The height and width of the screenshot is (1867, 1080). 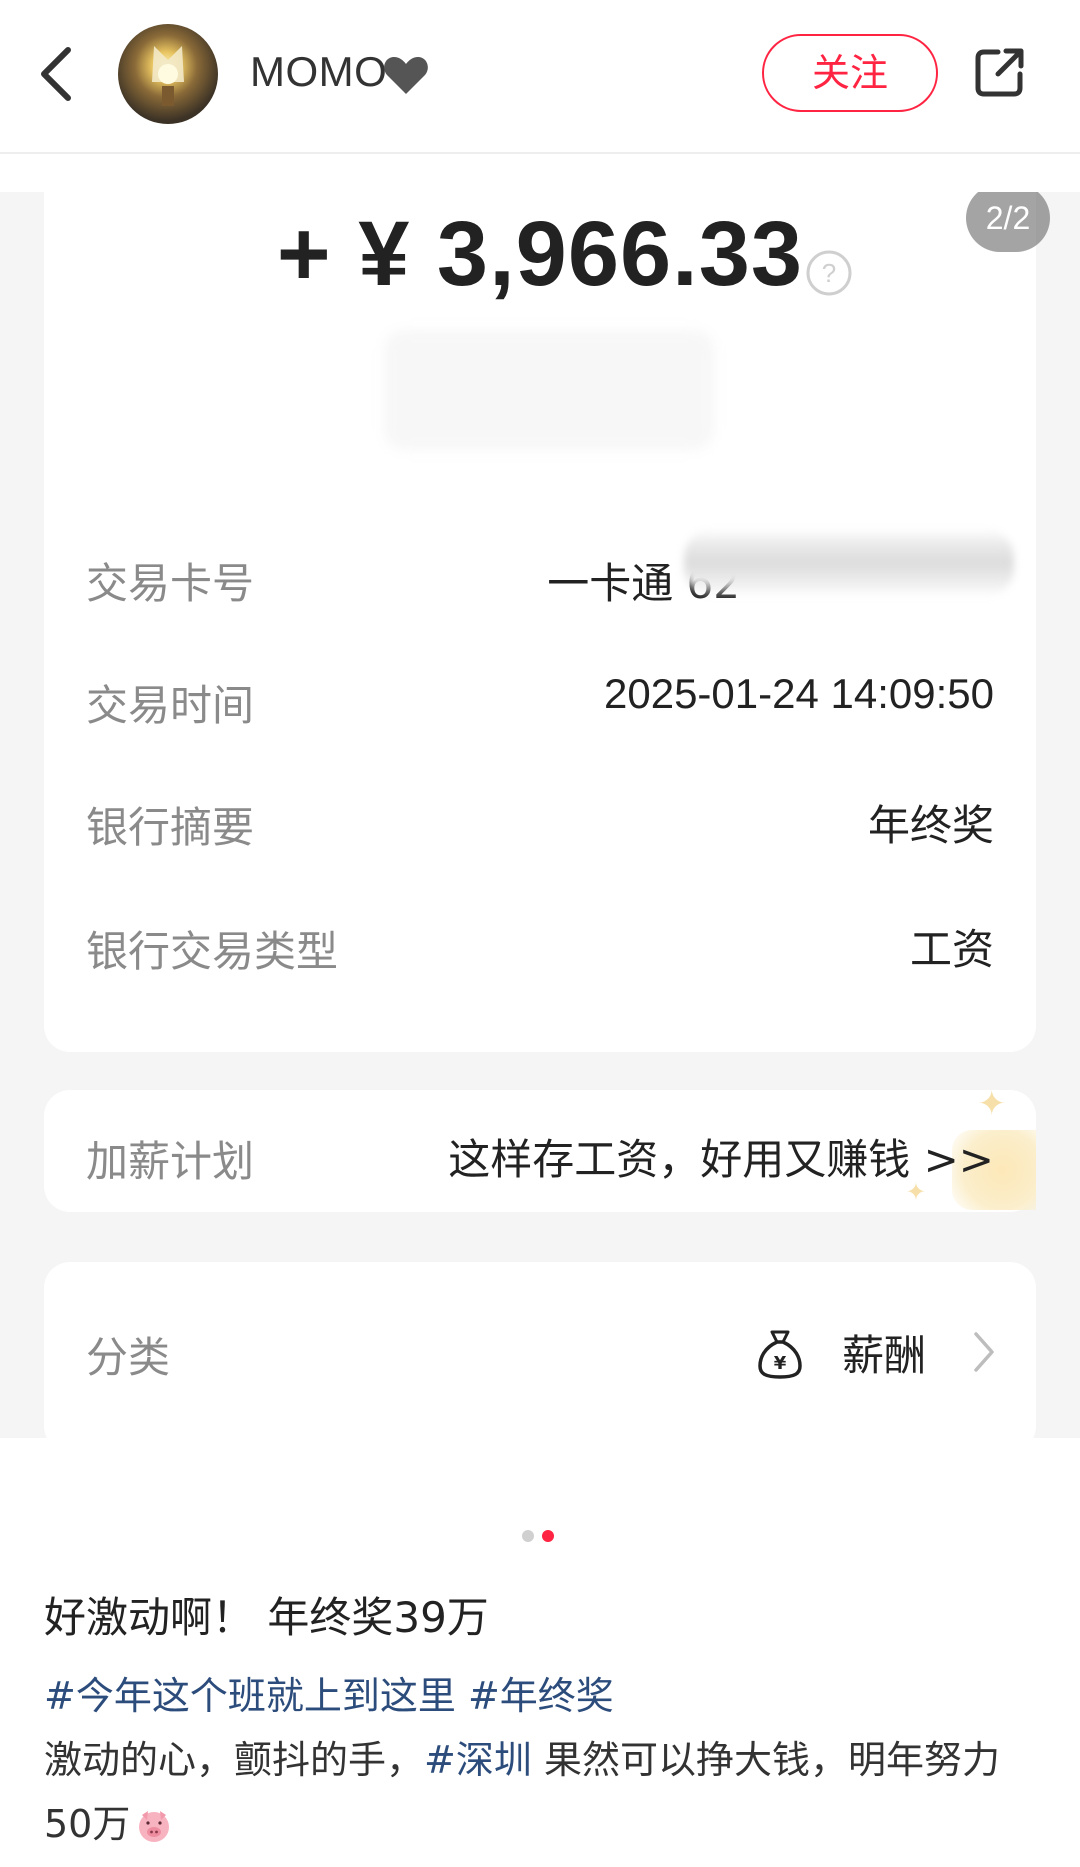 What do you see at coordinates (850, 73) in the screenshot?
I see `follow-button: 关注` at bounding box center [850, 73].